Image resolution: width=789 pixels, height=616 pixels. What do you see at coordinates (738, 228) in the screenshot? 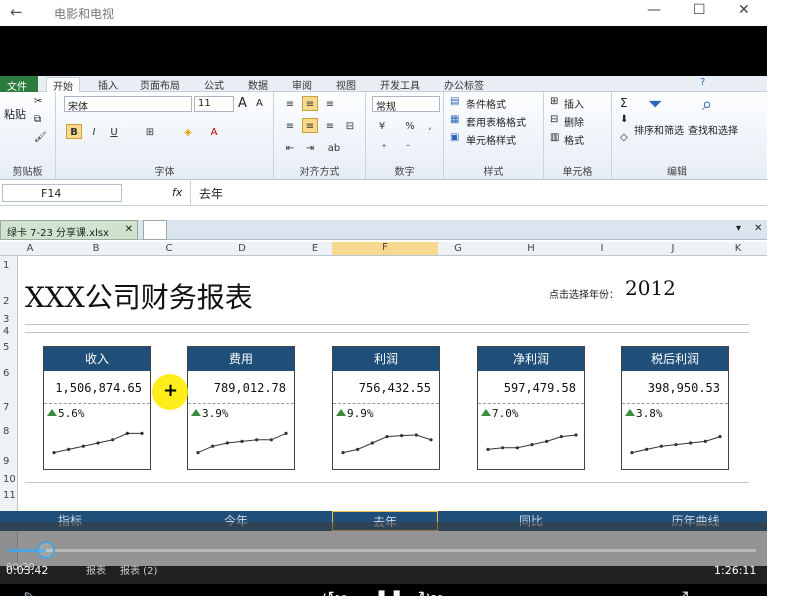
I see `chevron-down-icon: ▾` at bounding box center [738, 228].